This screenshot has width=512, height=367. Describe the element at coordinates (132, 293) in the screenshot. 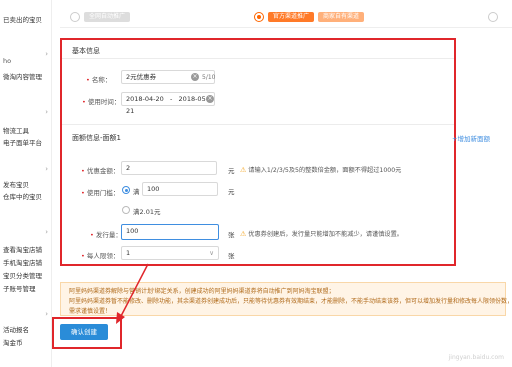

I see `annotation-arrow` at that location.